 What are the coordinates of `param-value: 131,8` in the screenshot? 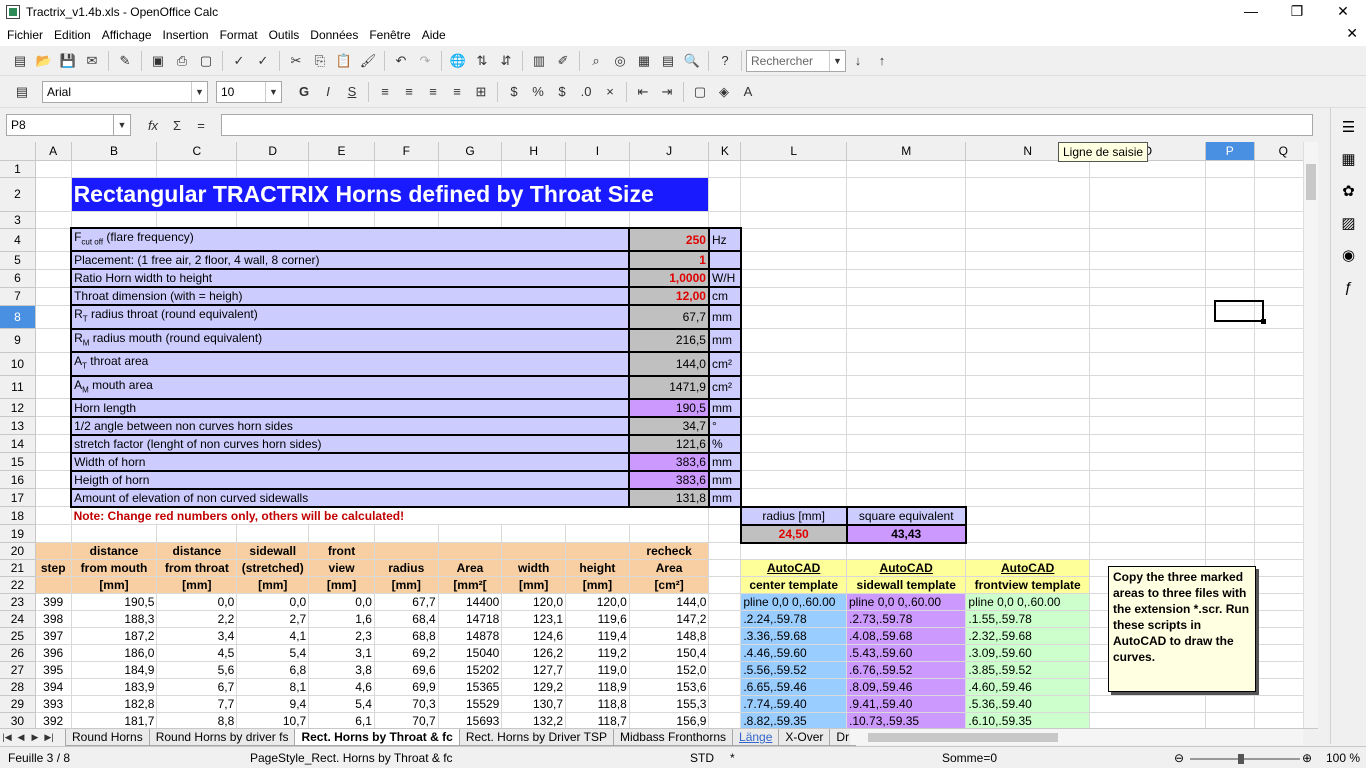 It's located at (669, 497).